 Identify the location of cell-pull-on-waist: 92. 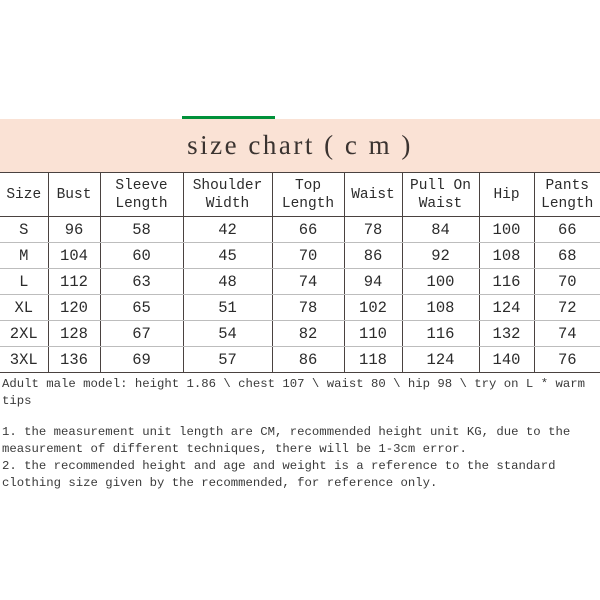
(440, 255).